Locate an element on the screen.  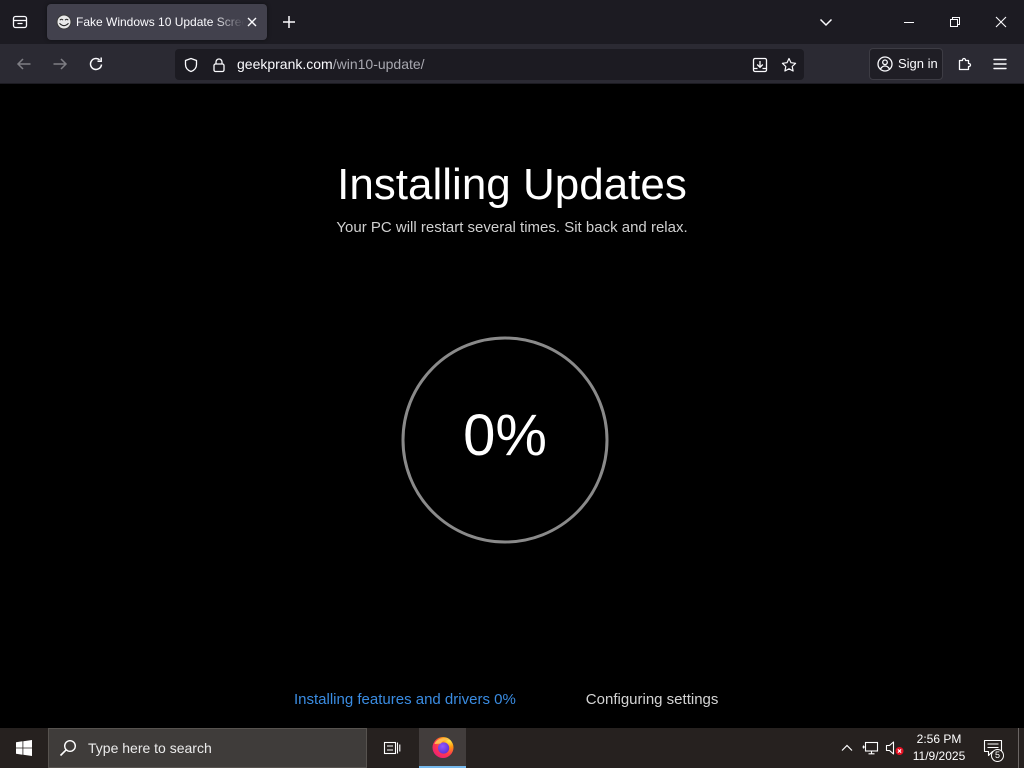
close-window-button is located at coordinates (1001, 22).